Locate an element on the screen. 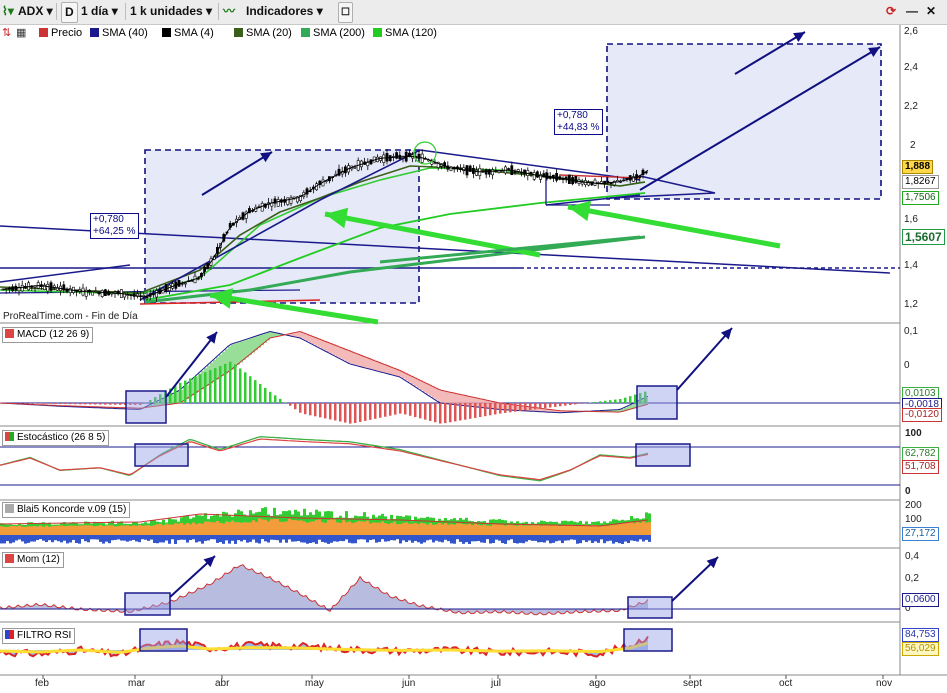 The width and height of the screenshot is (947, 693). indicators-selector: Indicadores ▾ is located at coordinates (284, 11).